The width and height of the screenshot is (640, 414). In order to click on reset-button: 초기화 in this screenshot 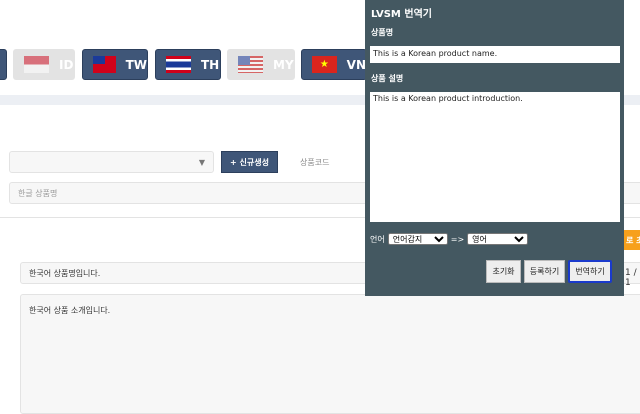, I will do `click(503, 271)`.